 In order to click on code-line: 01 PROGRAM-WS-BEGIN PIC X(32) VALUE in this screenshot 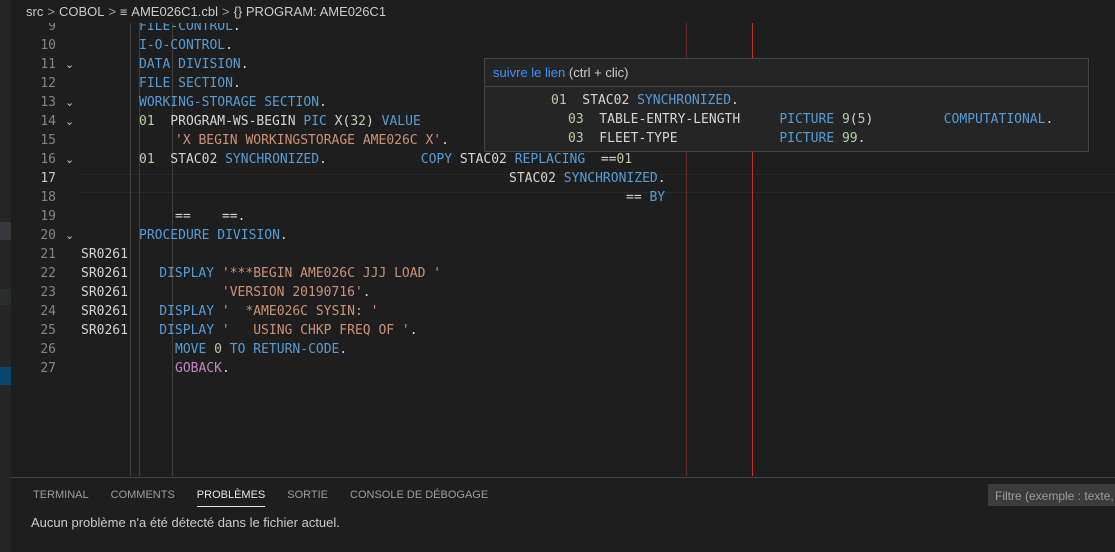, I will do `click(280, 121)`.